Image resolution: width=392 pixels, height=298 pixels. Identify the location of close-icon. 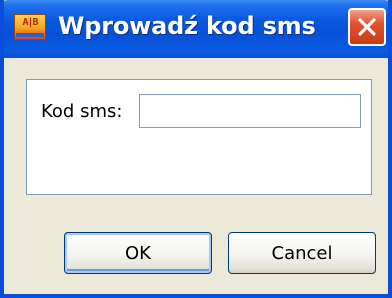
(367, 27).